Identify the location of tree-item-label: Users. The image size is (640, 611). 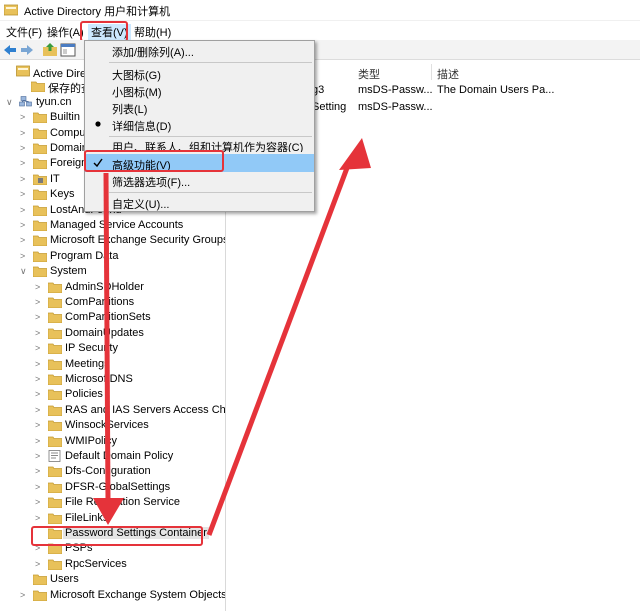
(64, 579).